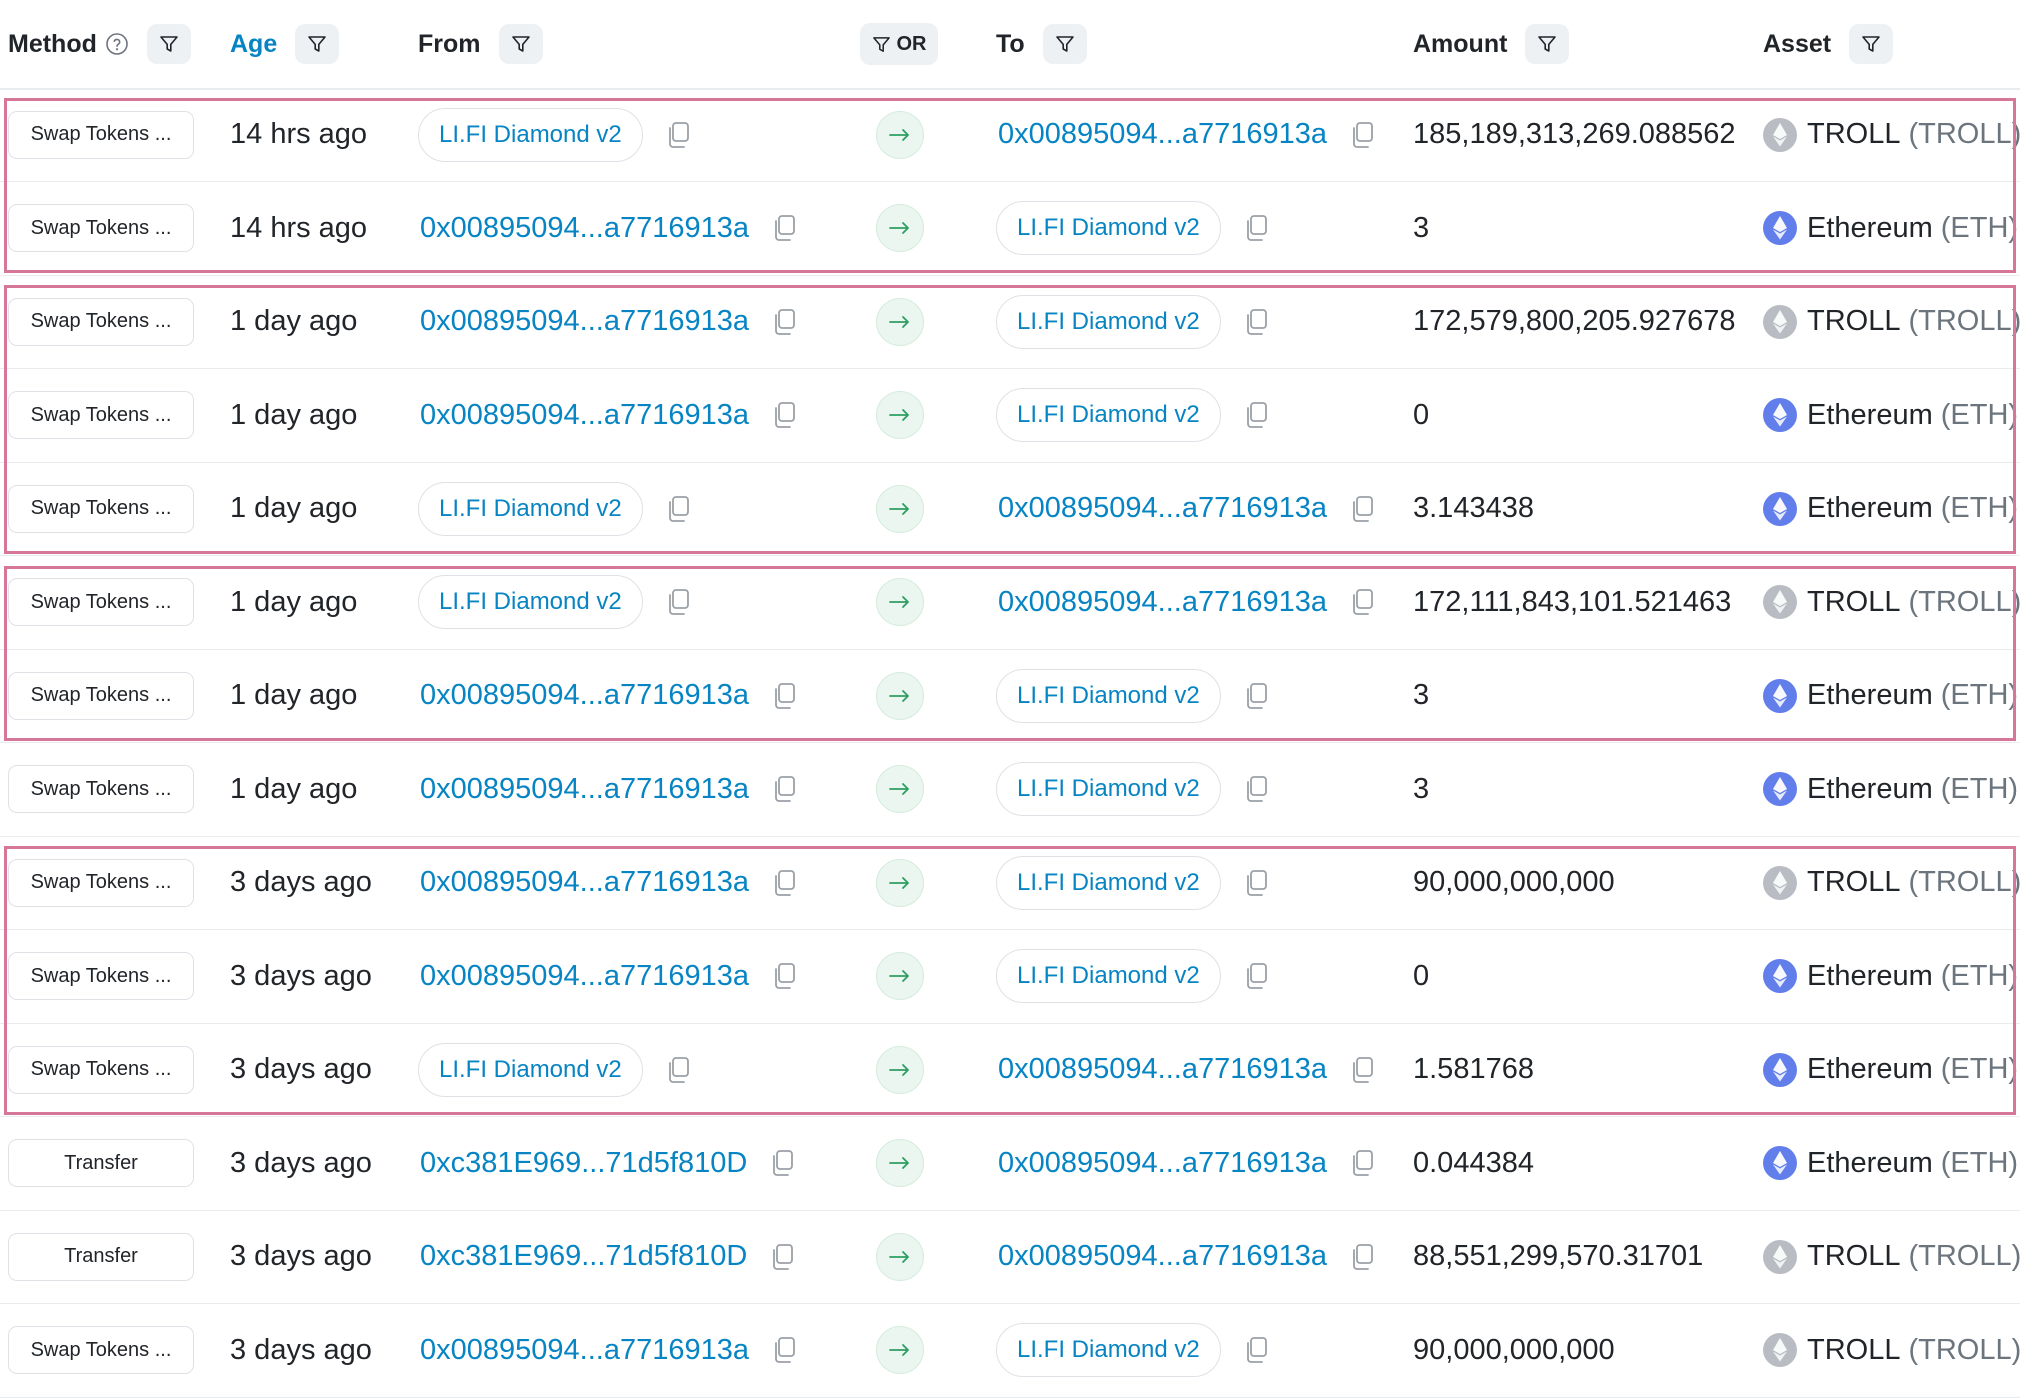 This screenshot has width=2034, height=1398. What do you see at coordinates (168, 44) in the screenshot?
I see `method-filter-button` at bounding box center [168, 44].